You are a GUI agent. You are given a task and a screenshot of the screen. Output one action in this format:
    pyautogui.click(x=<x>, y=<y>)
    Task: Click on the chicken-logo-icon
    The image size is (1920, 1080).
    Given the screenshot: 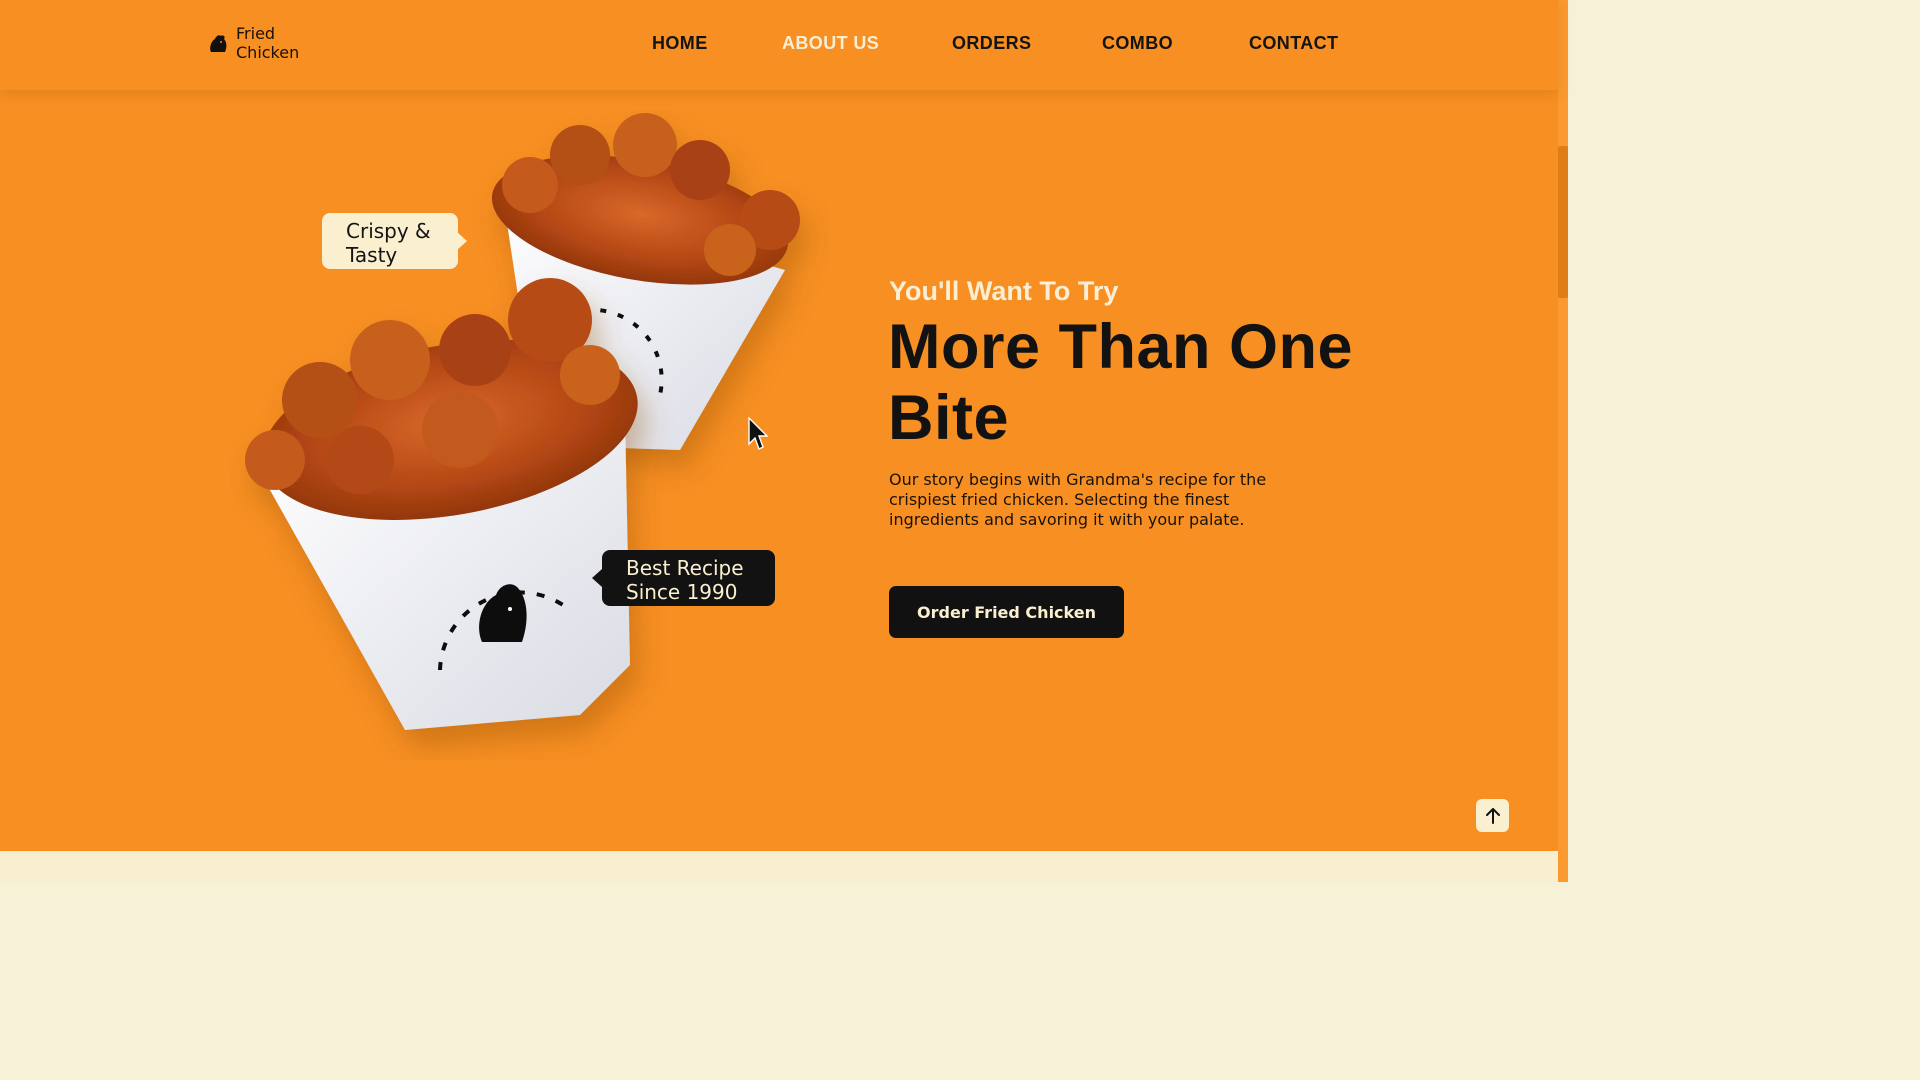 What is the action you would take?
    pyautogui.click(x=218, y=43)
    